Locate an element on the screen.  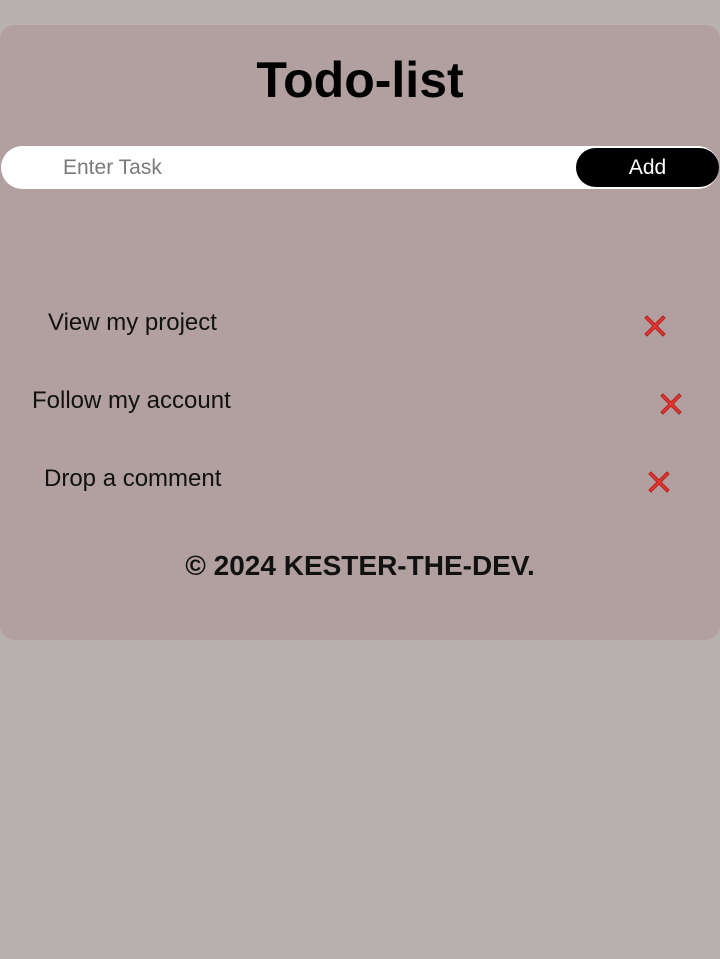
page-title: Todo-list is located at coordinates (360, 80).